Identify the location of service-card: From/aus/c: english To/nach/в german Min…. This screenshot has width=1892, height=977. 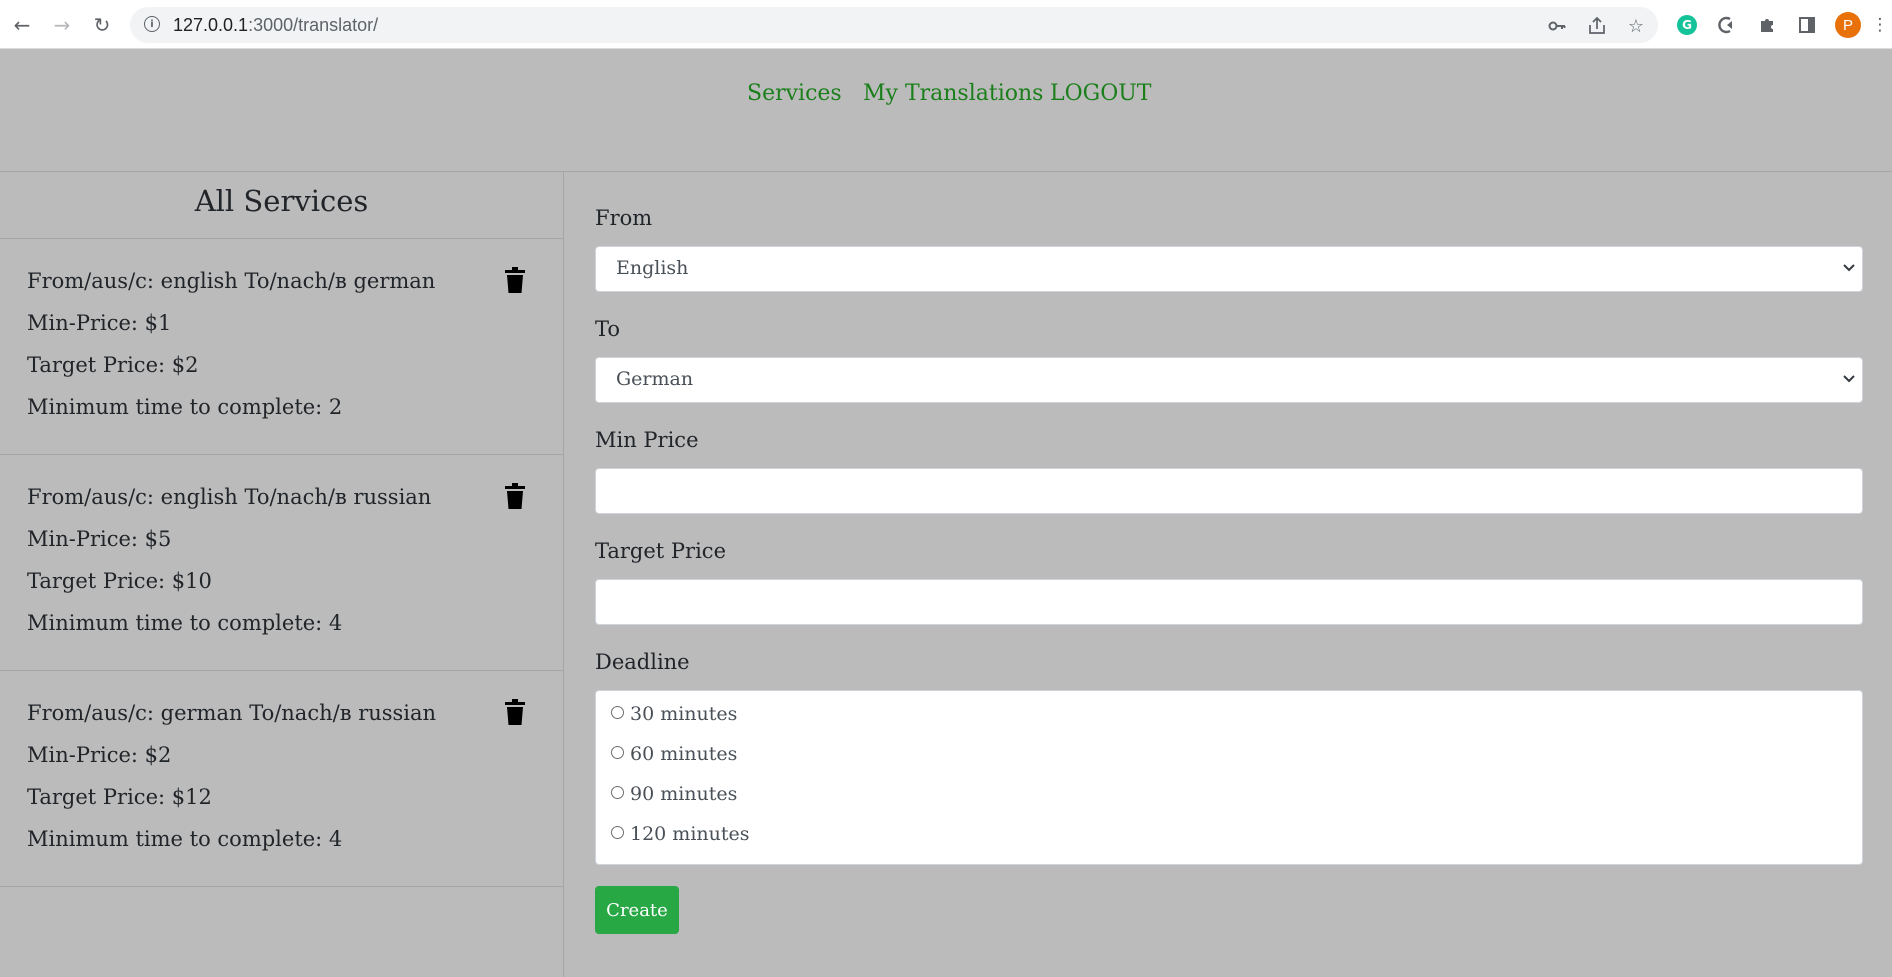
(281, 347).